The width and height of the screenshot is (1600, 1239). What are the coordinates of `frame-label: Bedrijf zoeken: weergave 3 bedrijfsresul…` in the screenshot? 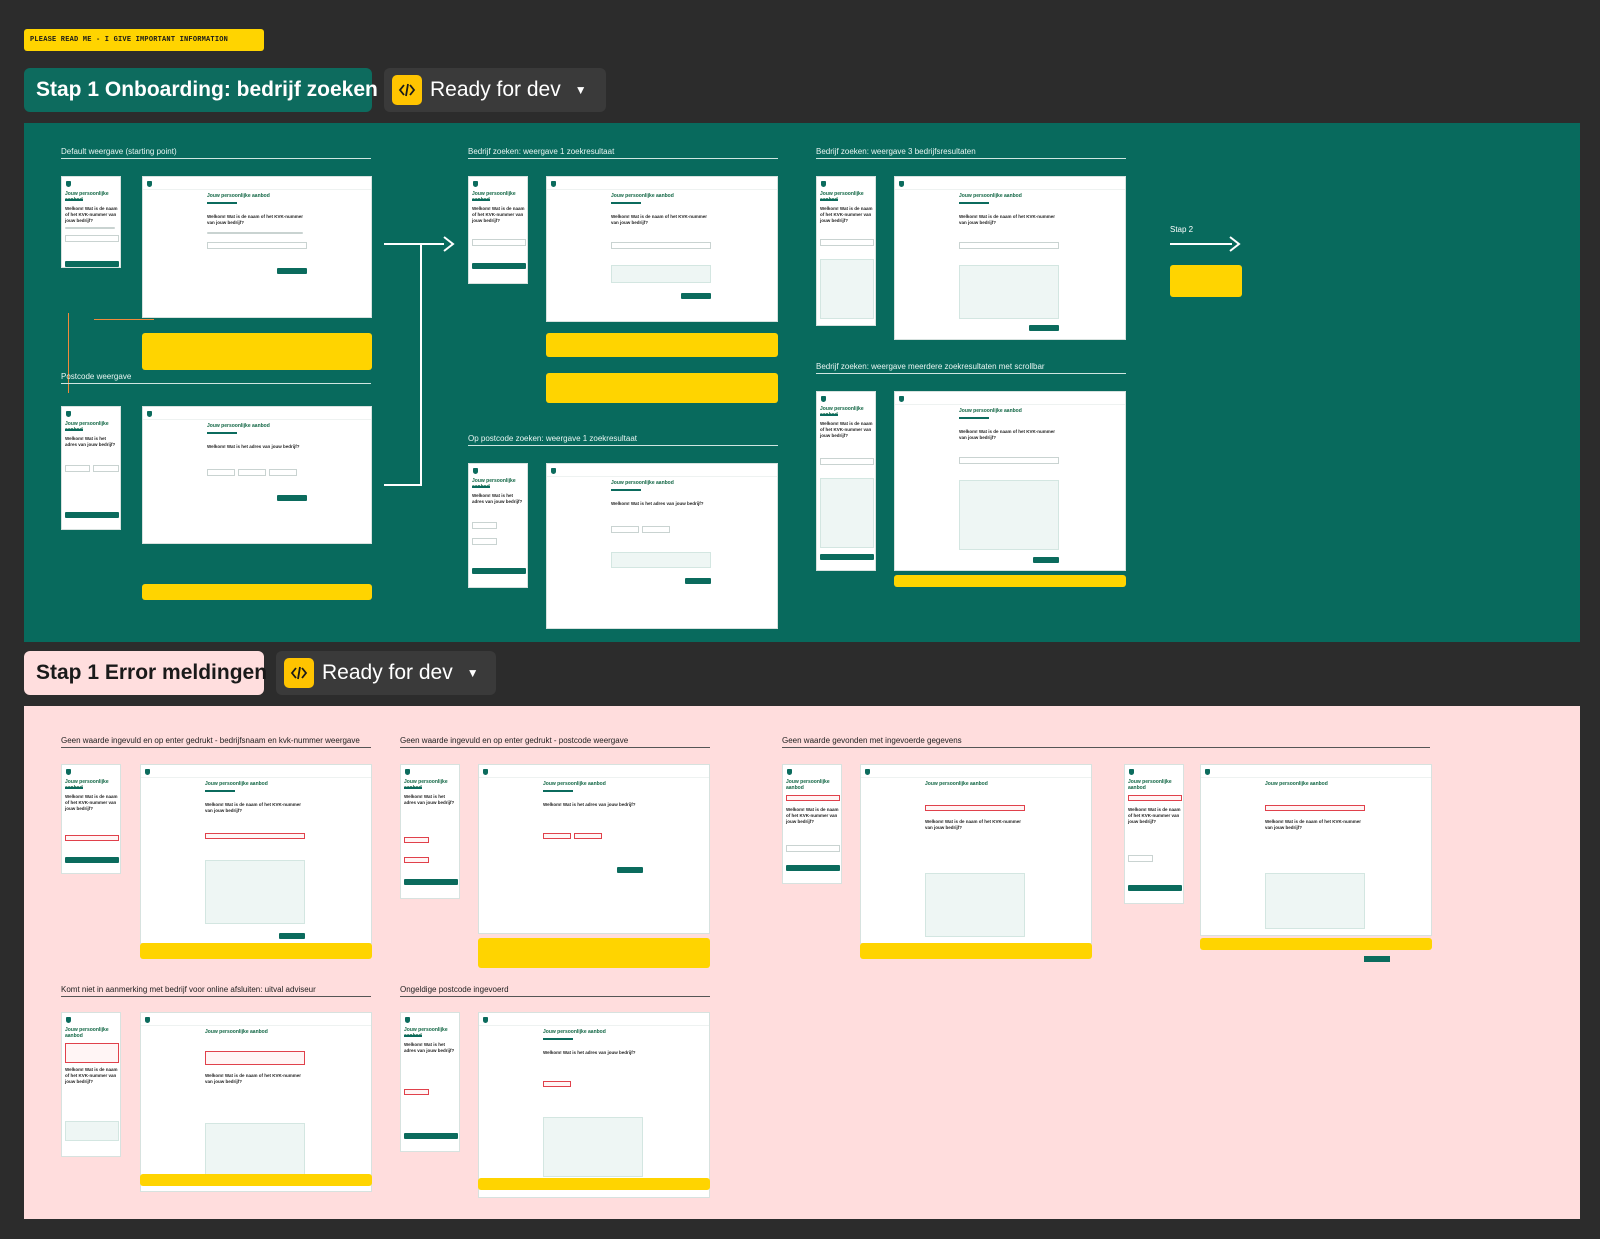 It's located at (896, 151).